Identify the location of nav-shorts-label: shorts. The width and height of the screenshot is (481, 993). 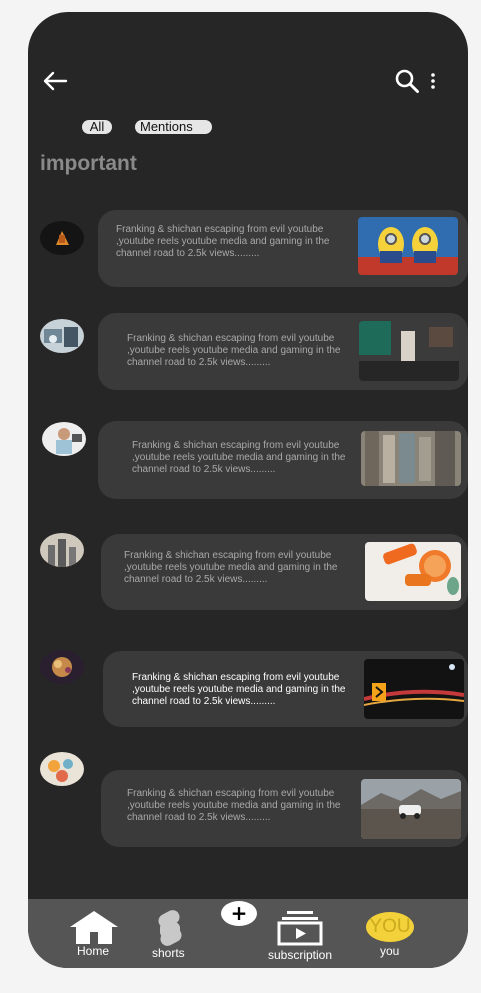
(168, 953).